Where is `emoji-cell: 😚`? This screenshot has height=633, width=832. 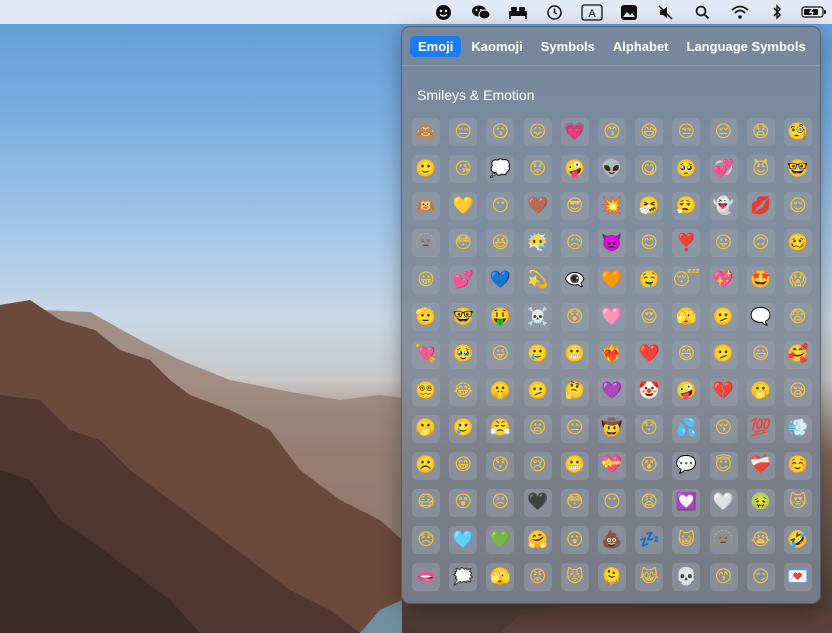 emoji-cell: 😚 is located at coordinates (723, 428).